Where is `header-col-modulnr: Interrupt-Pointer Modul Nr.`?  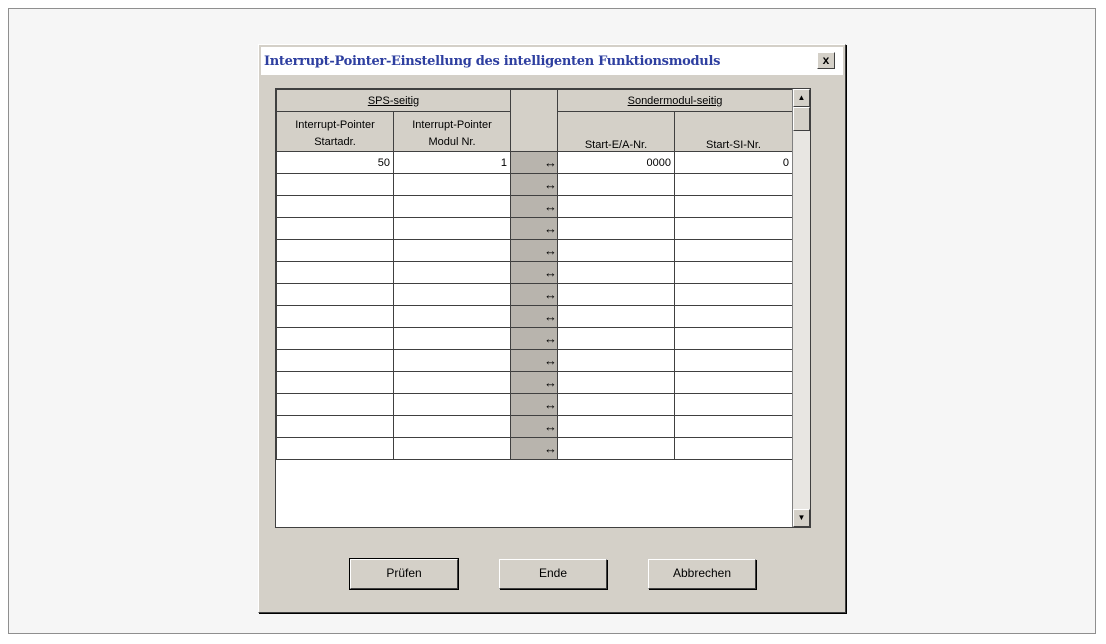 header-col-modulnr: Interrupt-Pointer Modul Nr. is located at coordinates (452, 131).